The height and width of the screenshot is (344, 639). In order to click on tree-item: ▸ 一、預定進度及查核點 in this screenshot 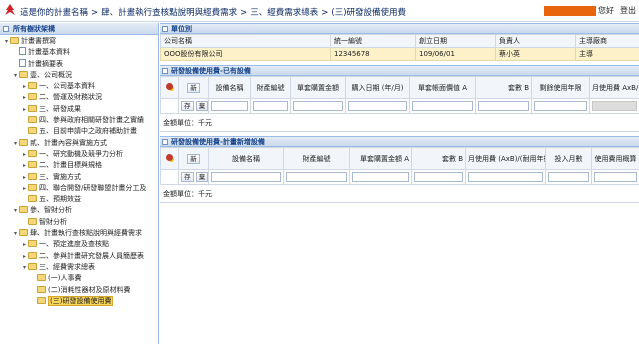, I will do `click(79, 244)`.